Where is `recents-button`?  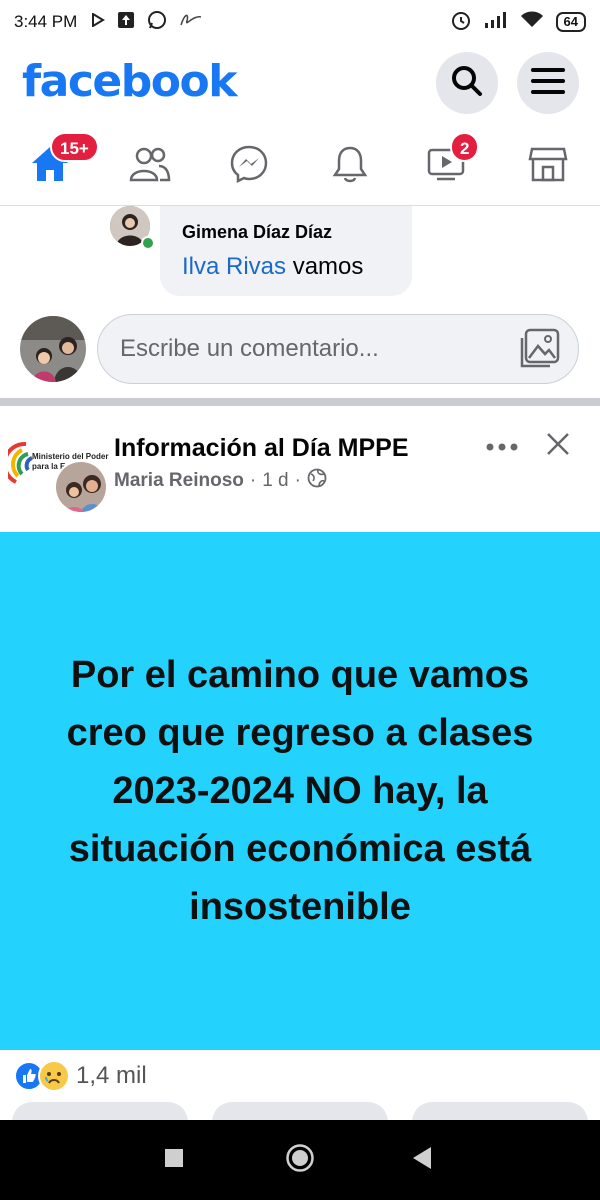 recents-button is located at coordinates (174, 1160).